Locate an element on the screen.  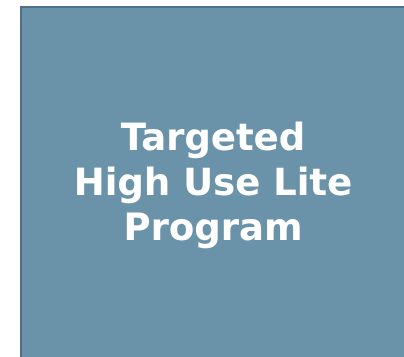
program-title-line-1: Targeted is located at coordinates (213, 137).